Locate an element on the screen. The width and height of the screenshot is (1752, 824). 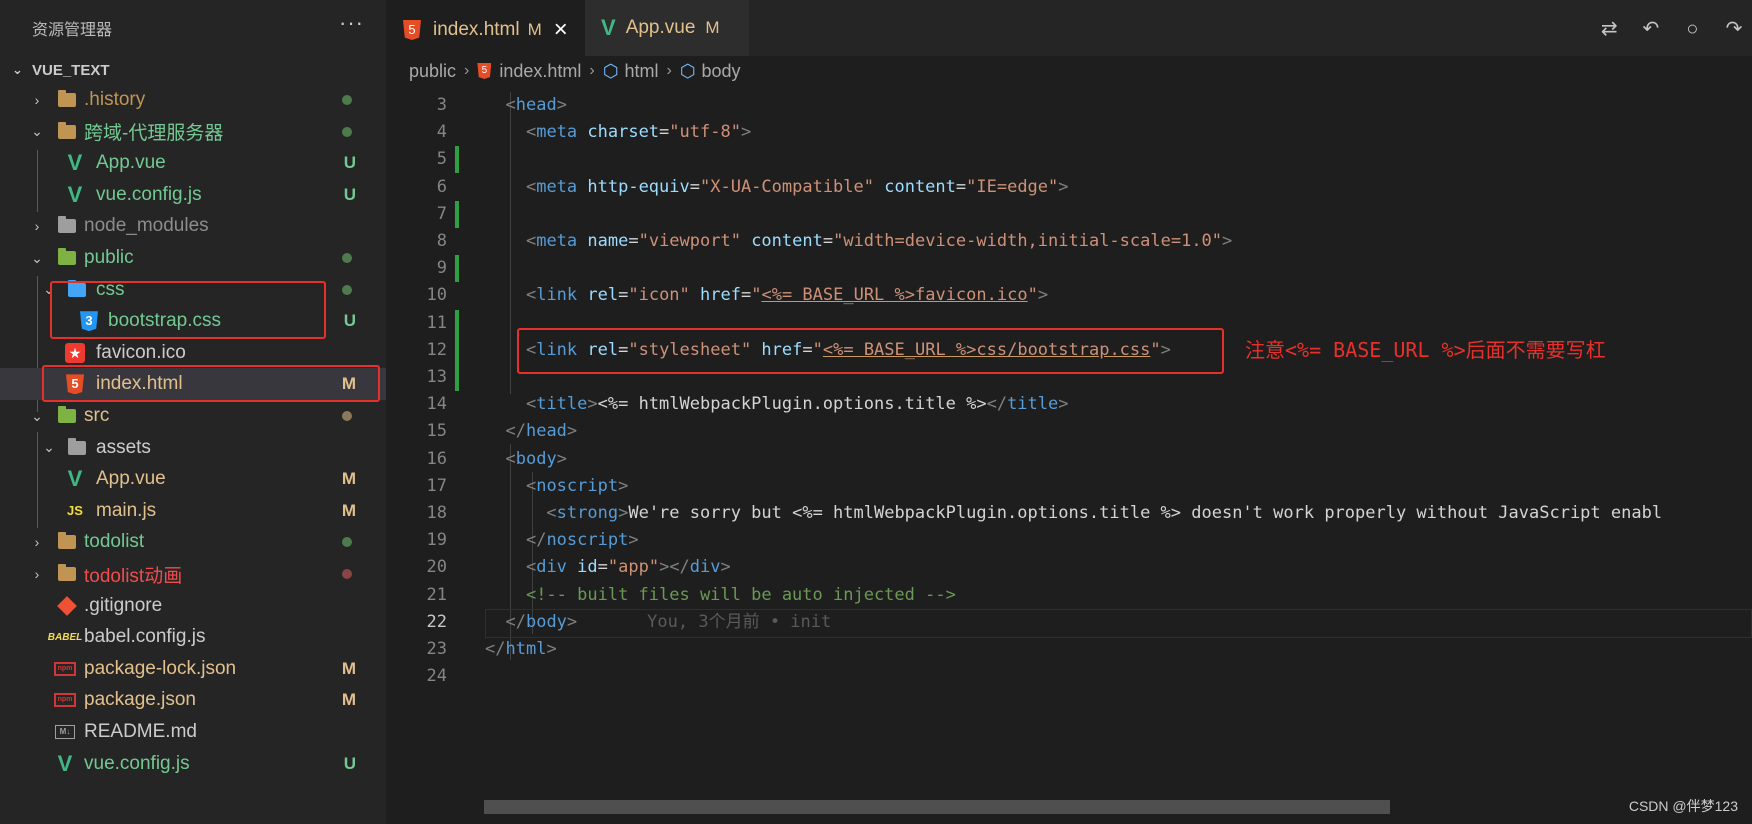
tree-item: › todolist is located at coordinates (193, 542).